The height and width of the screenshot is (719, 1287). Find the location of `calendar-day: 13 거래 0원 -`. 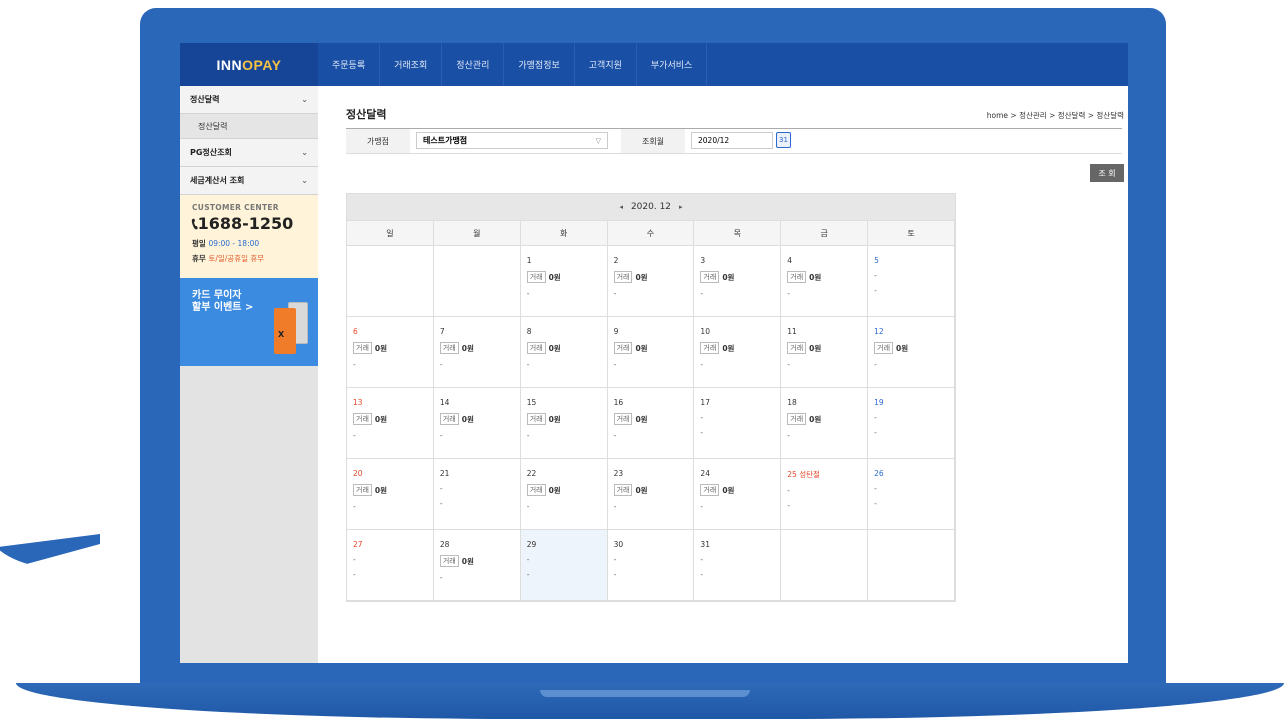

calendar-day: 13 거래 0원 - is located at coordinates (390, 423).